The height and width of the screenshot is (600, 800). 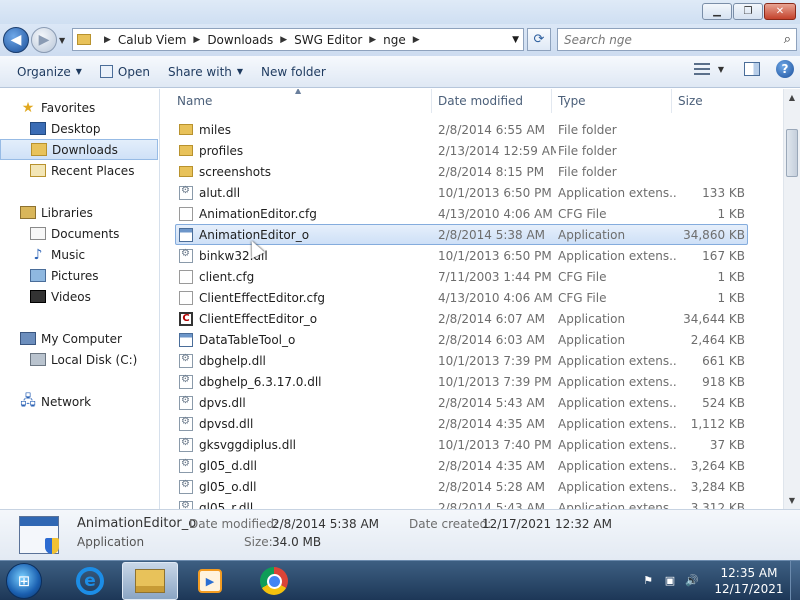 What do you see at coordinates (792, 97) in the screenshot?
I see `scroll-up-button: ▲` at bounding box center [792, 97].